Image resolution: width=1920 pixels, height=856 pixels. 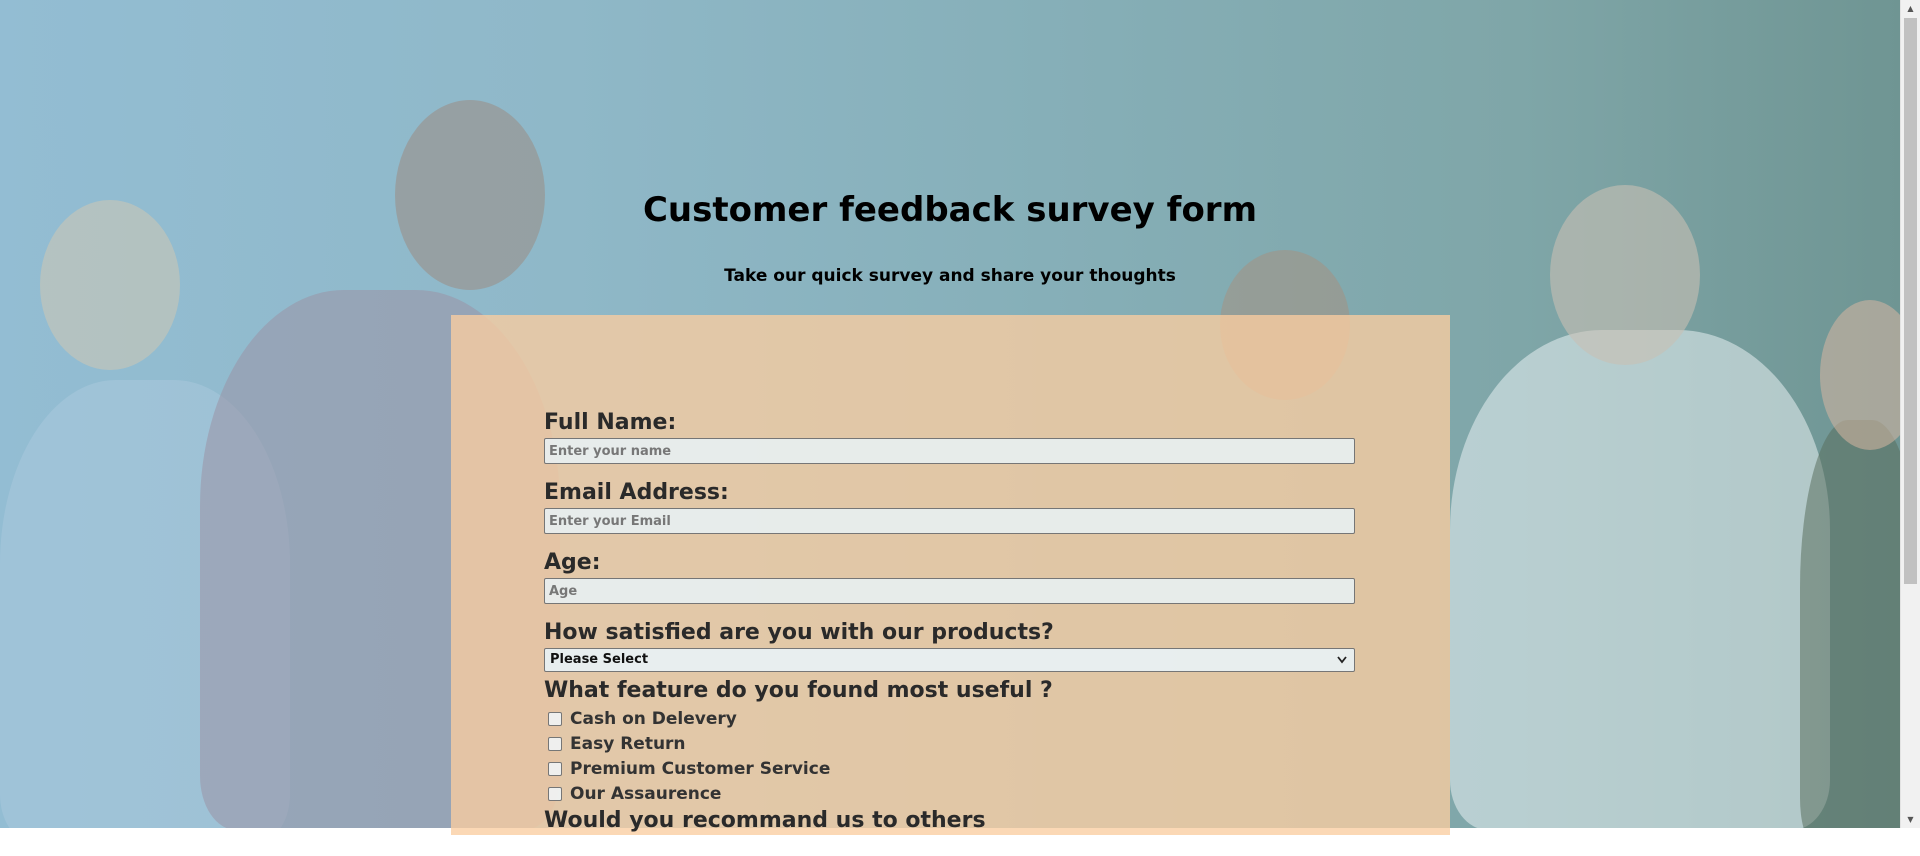 What do you see at coordinates (949, 718) in the screenshot?
I see `feature-option-cod: Cash on Delevery` at bounding box center [949, 718].